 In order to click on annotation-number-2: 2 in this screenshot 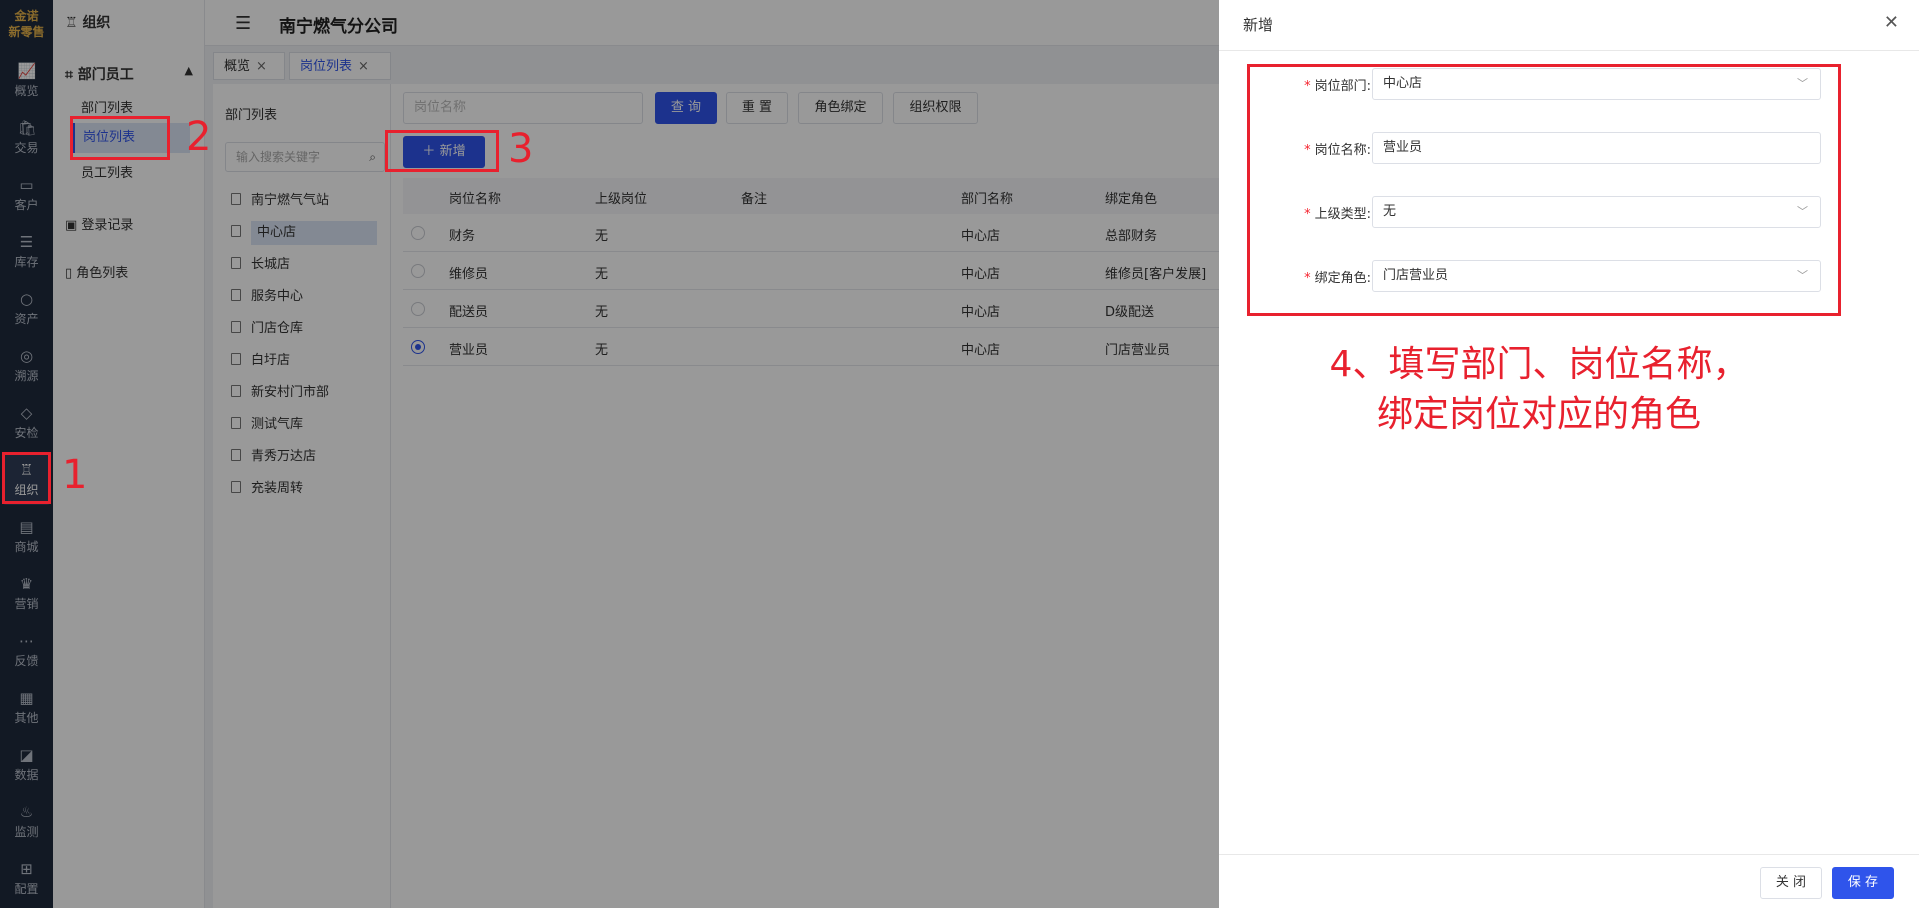, I will do `click(199, 137)`.